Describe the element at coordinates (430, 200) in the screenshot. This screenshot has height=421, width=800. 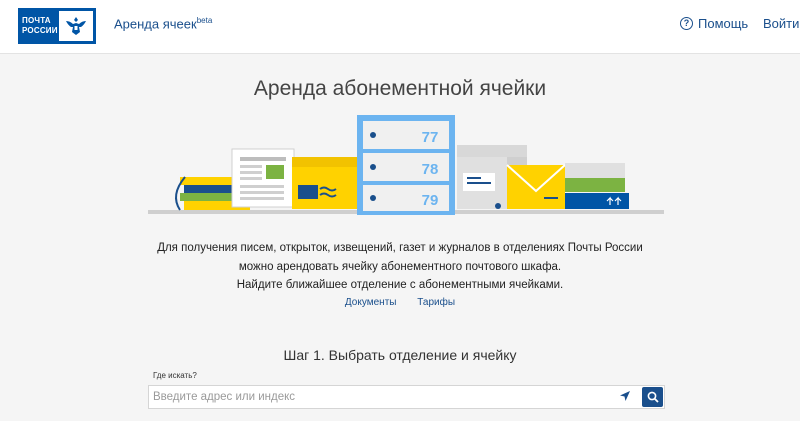
I see `box-number-79: 79` at that location.